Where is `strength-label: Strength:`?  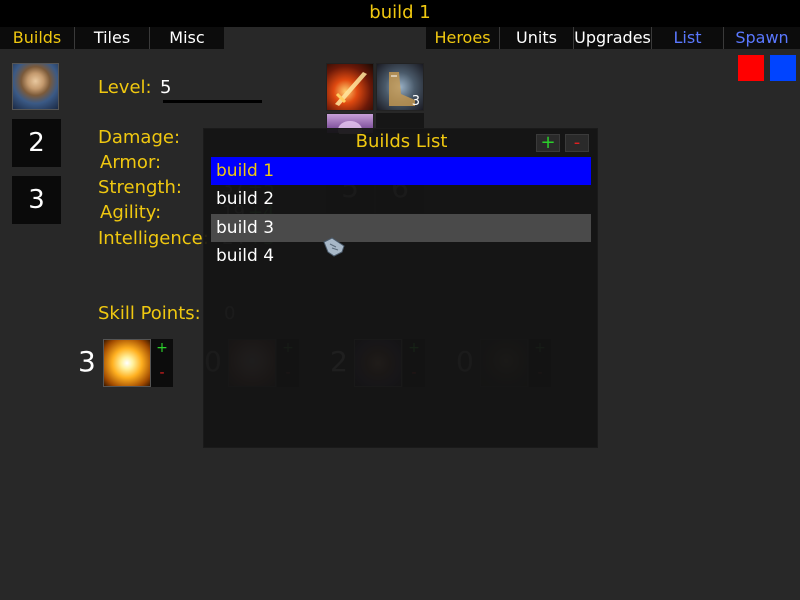 strength-label: Strength: is located at coordinates (140, 187).